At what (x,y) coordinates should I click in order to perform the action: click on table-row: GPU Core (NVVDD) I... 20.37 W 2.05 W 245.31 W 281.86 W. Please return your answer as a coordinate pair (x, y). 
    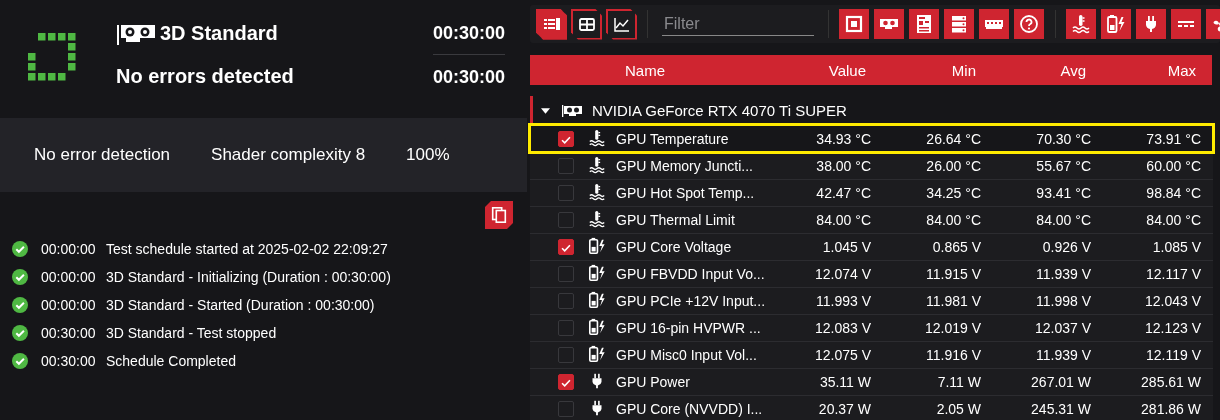
    Looking at the image, I should click on (871, 407).